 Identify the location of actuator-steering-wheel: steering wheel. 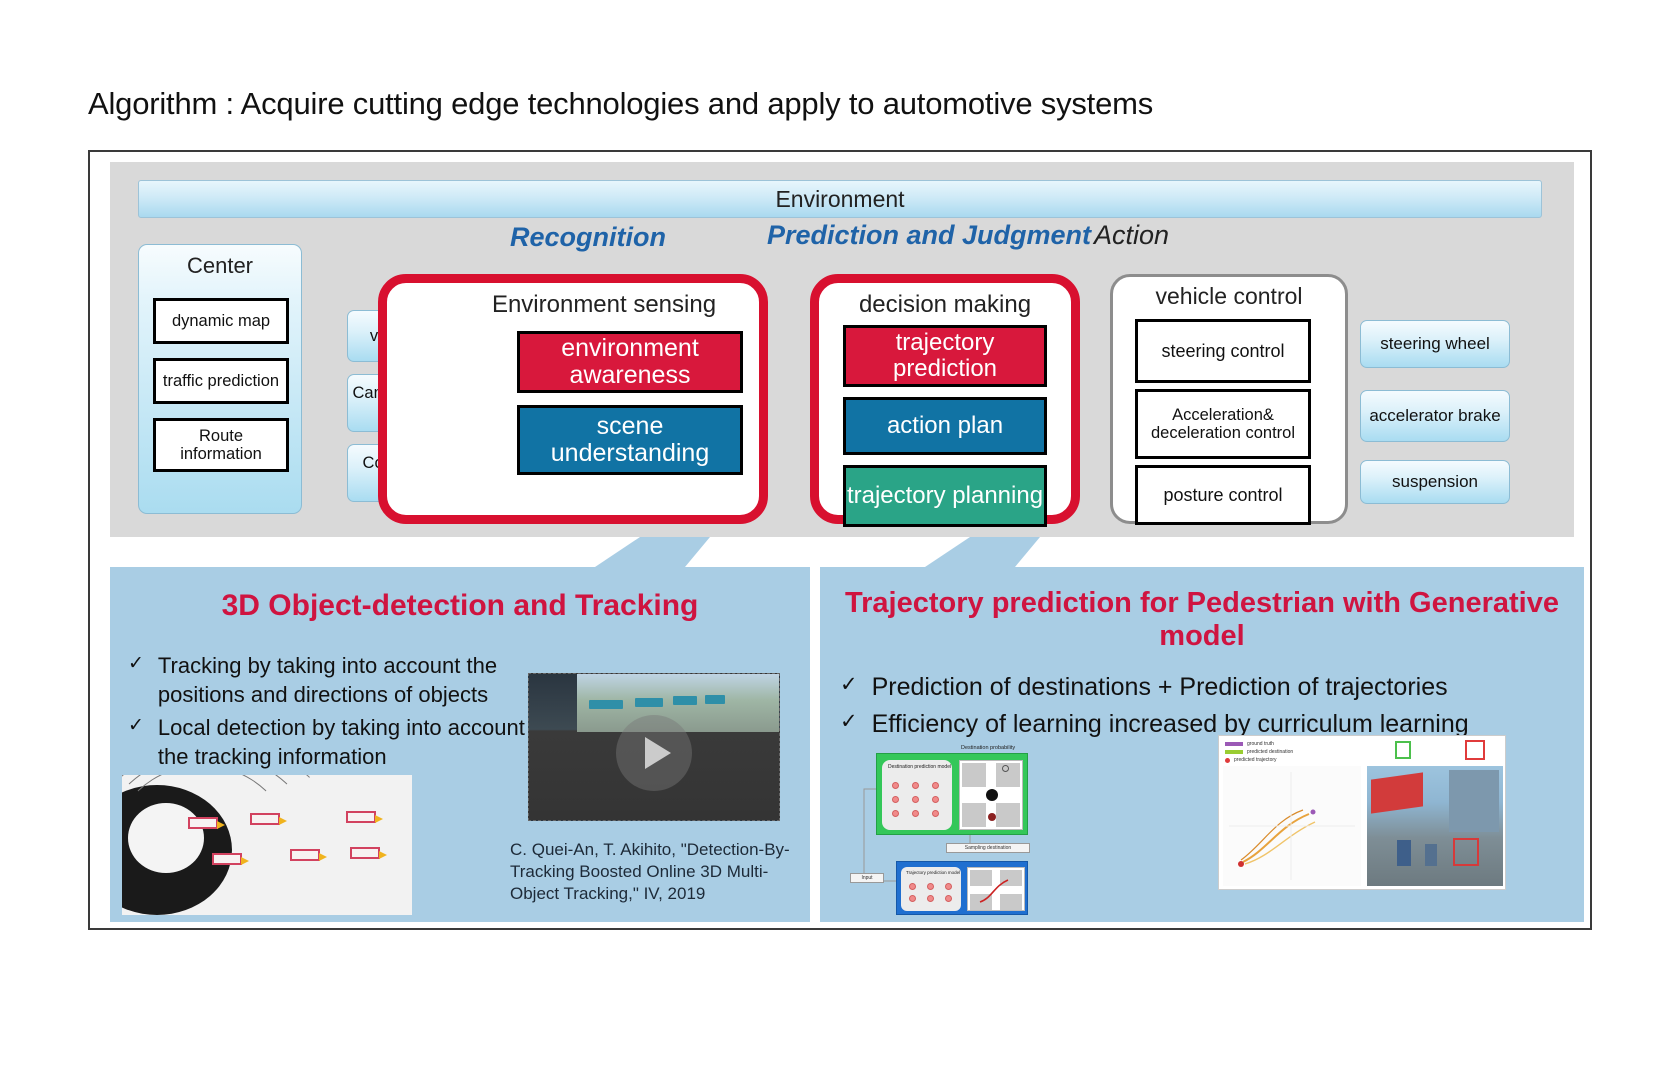
(1435, 344).